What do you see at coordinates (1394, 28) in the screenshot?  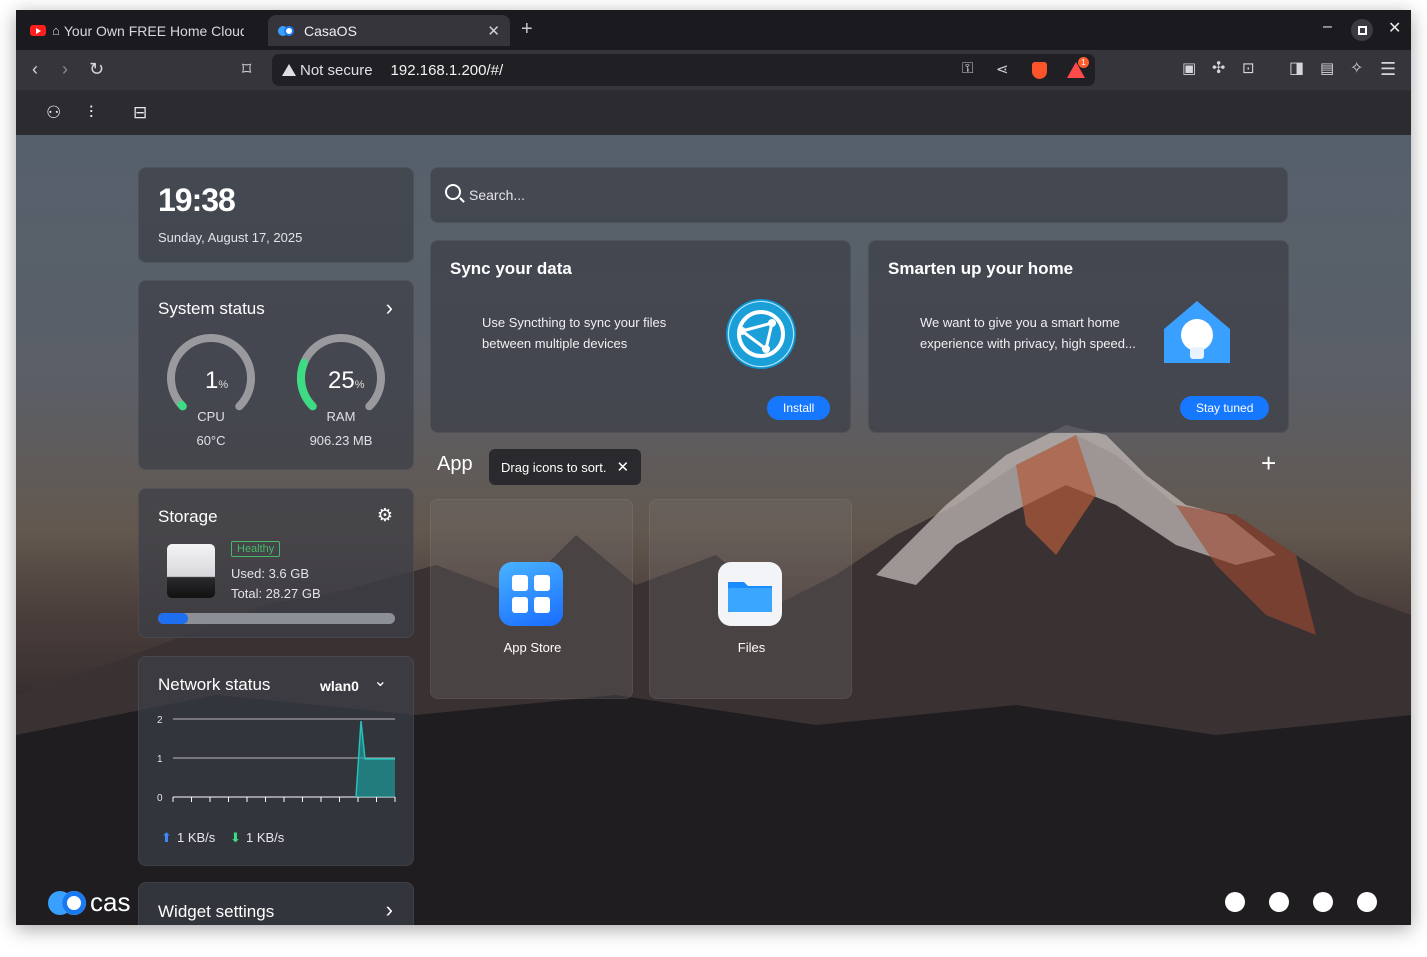 I see `close-window-icon: ✕` at bounding box center [1394, 28].